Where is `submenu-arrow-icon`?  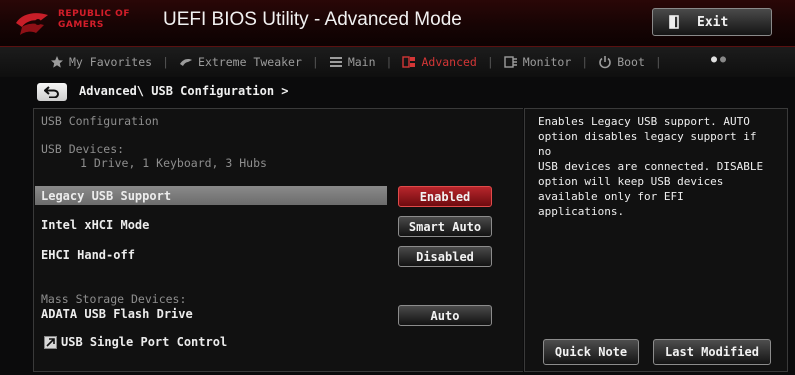
submenu-arrow-icon is located at coordinates (50, 342).